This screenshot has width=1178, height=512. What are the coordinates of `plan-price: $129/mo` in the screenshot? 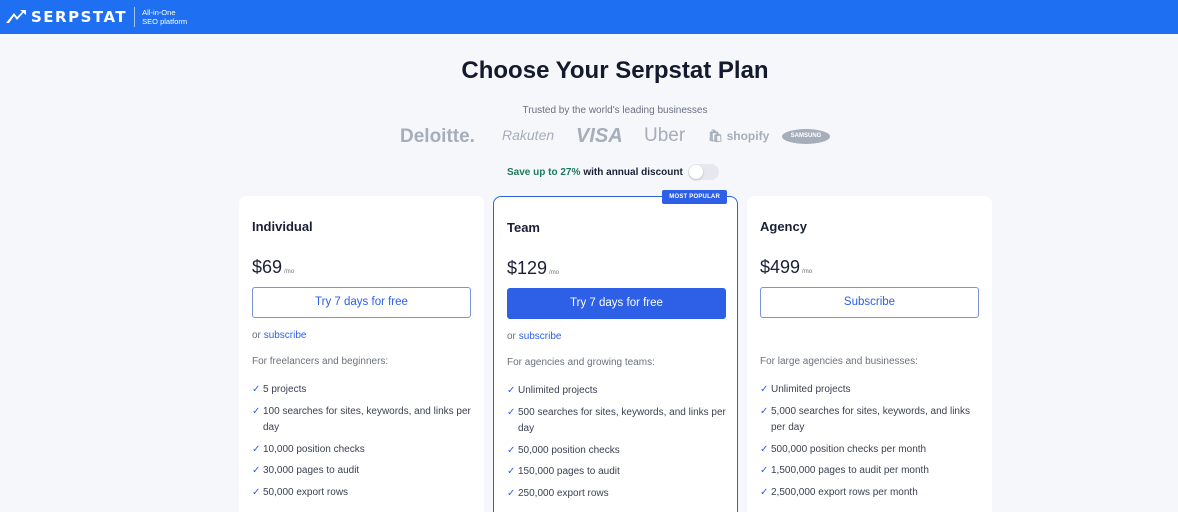 It's located at (533, 268).